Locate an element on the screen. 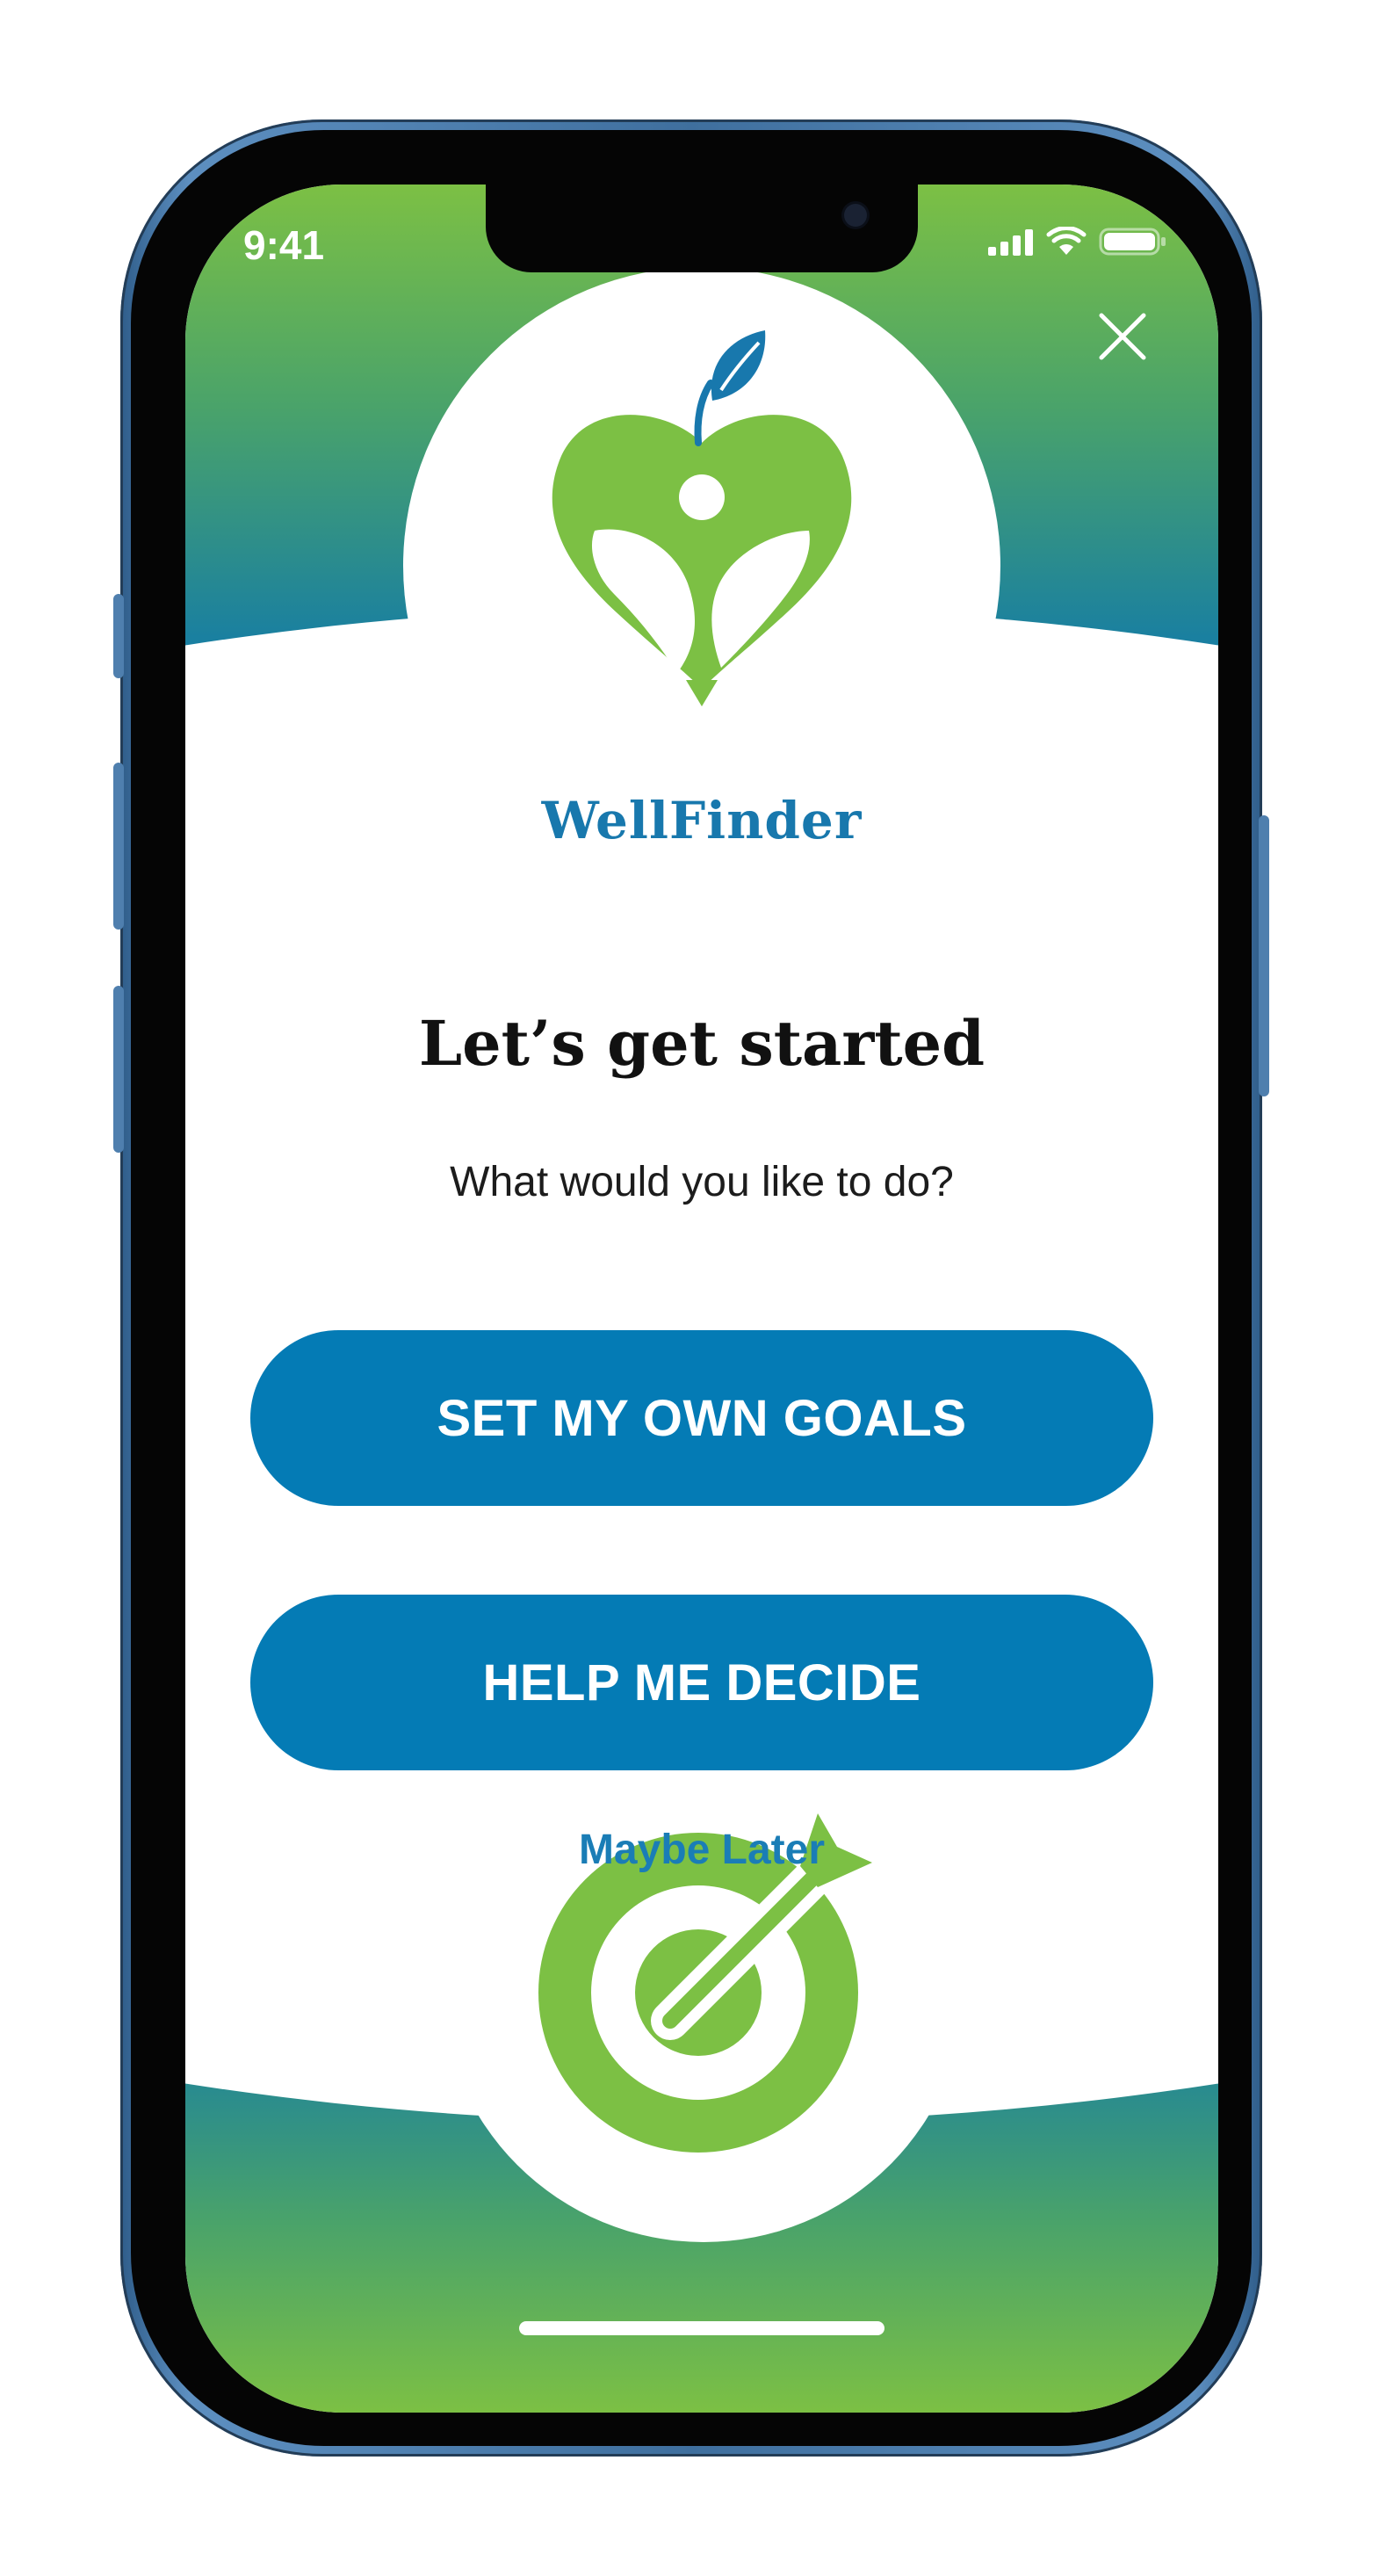  close-button is located at coordinates (1122, 336).